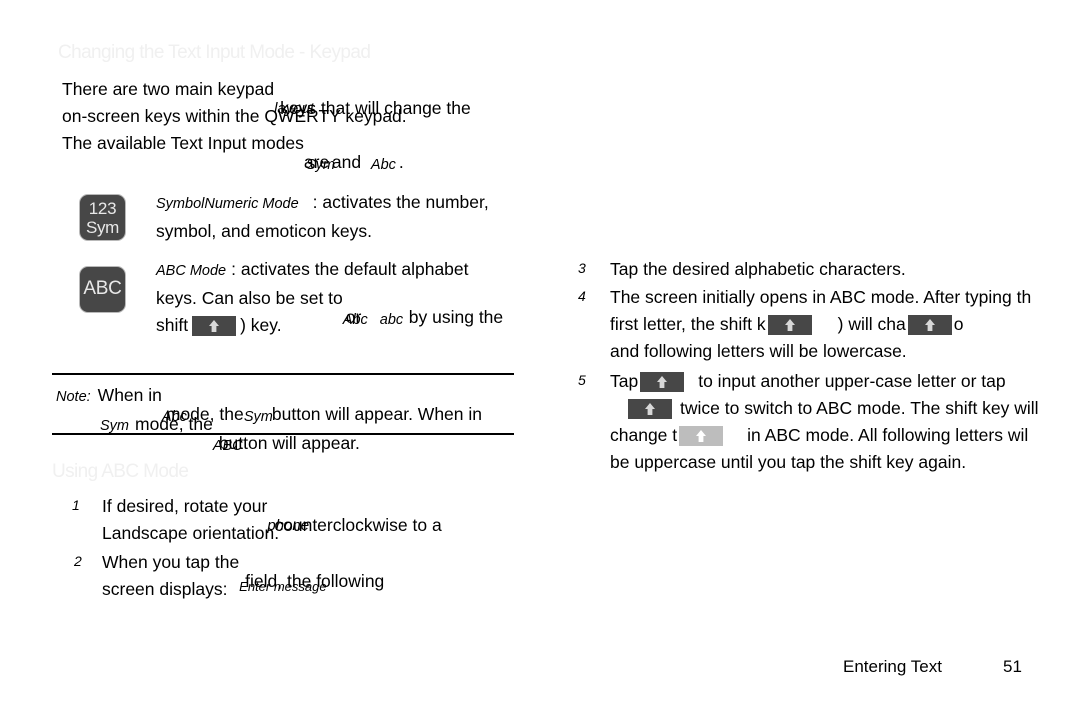 This screenshot has width=1080, height=720. Describe the element at coordinates (377, 414) in the screenshot. I see `note-line-1-e: button will appear. When in` at that location.